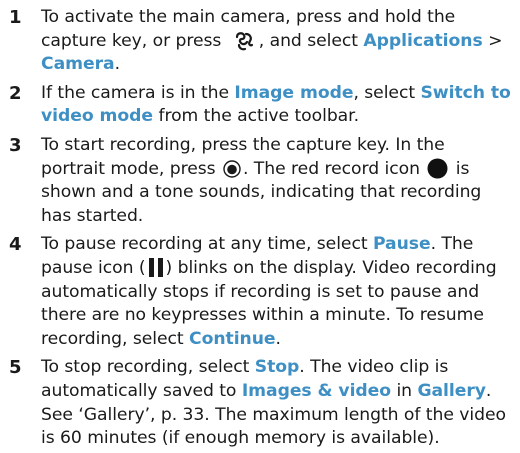 The height and width of the screenshot is (453, 520). I want to click on step-text: >, so click(492, 40).